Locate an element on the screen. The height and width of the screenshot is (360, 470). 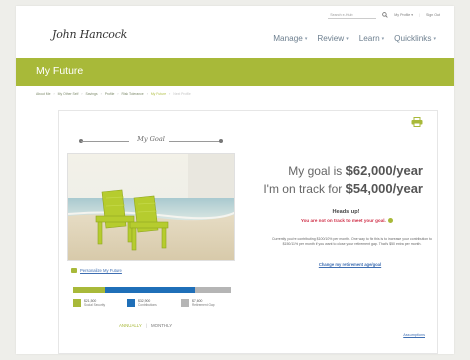
bar-segment-contributions is located at coordinates (149, 290).